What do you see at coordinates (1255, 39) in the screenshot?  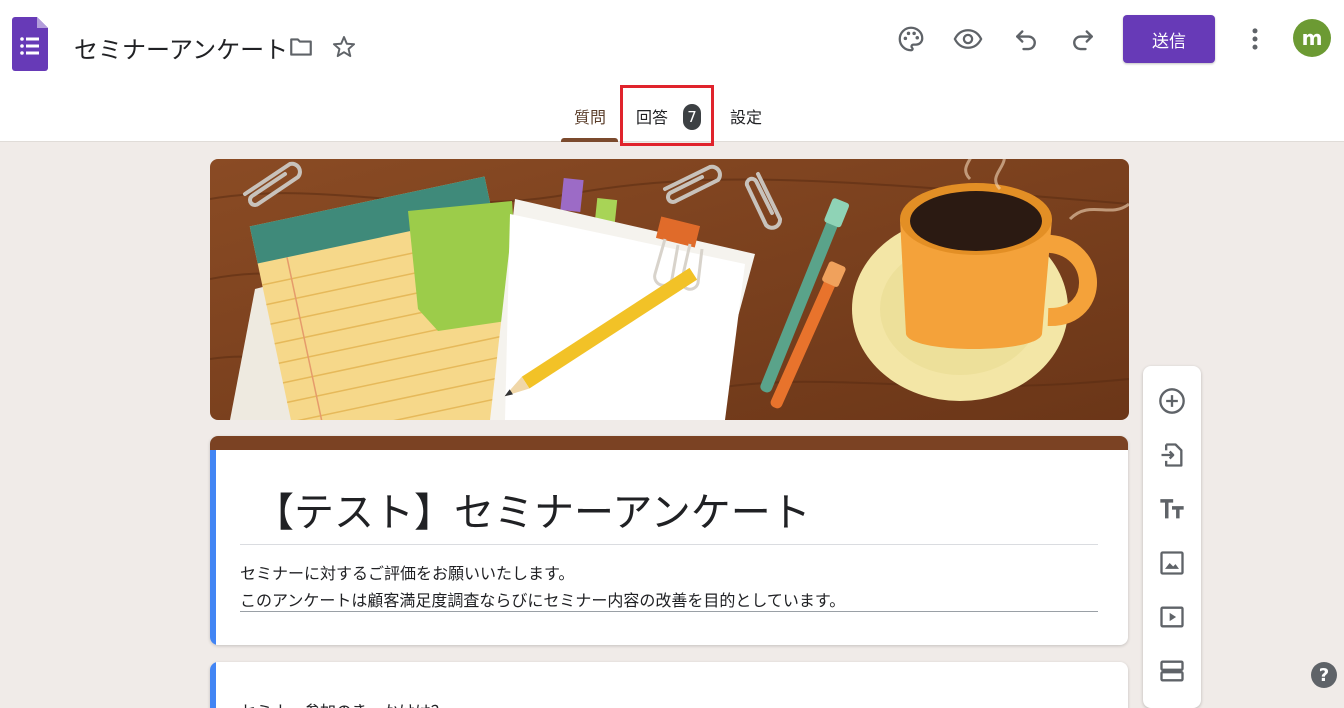 I see `more-vert-icon` at bounding box center [1255, 39].